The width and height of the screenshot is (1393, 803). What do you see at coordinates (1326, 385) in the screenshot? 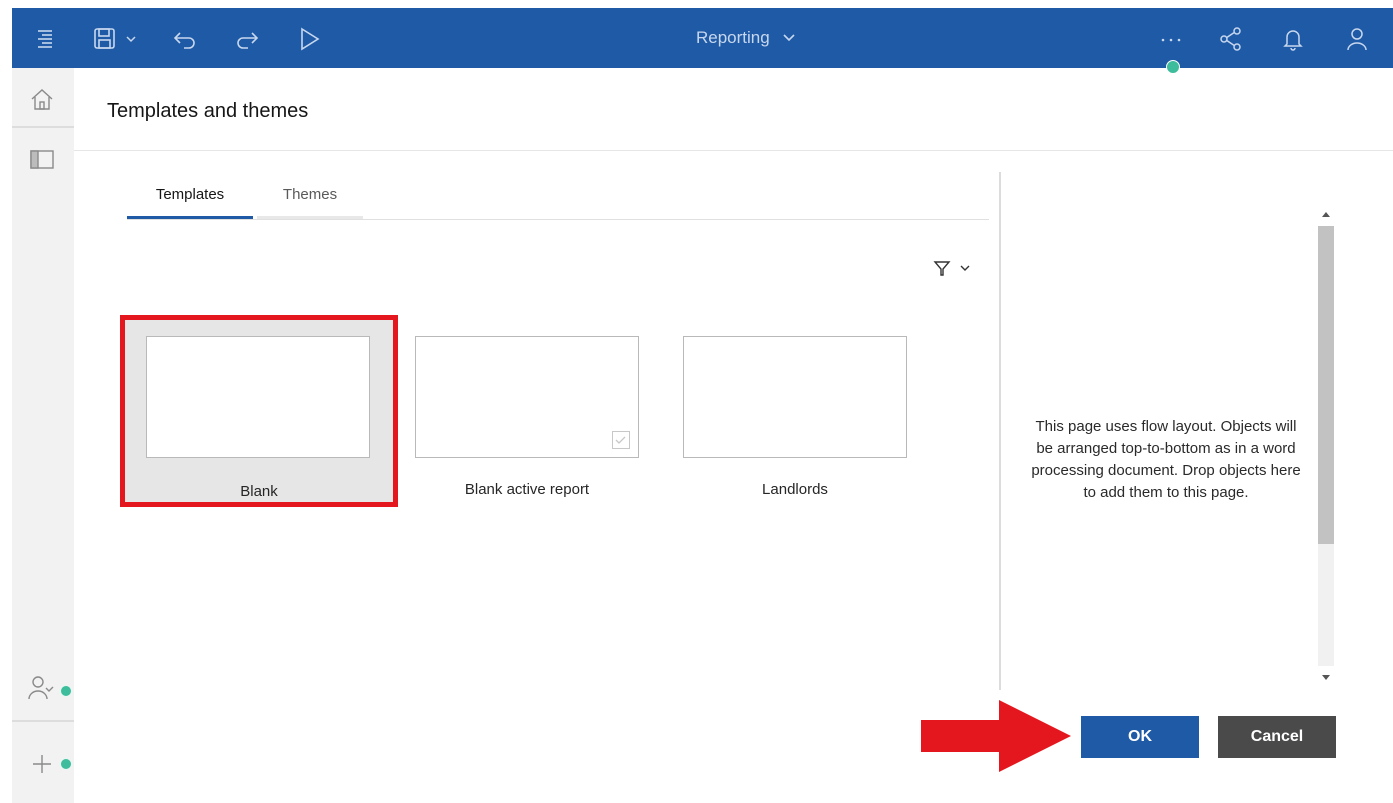
I see `scroll-thumb` at bounding box center [1326, 385].